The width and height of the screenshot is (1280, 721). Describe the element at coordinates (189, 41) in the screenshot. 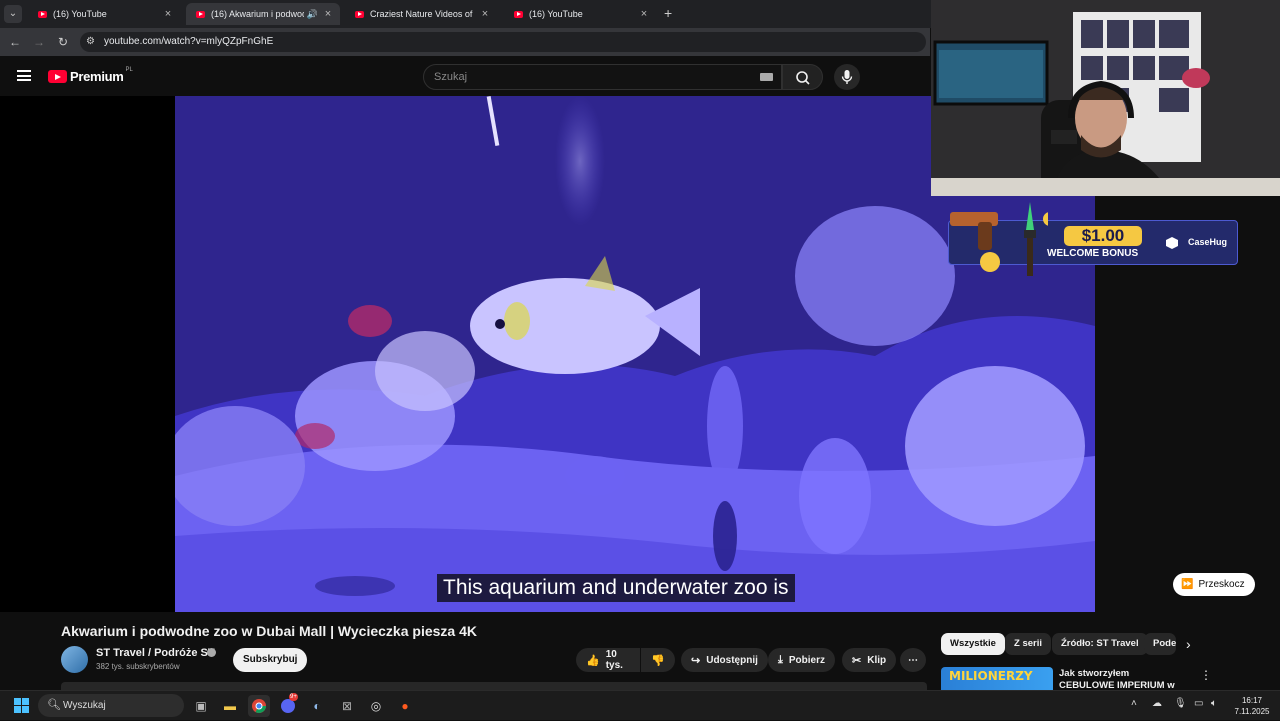

I see `url-text: youtube.com/watch?v=mlyQZpFnGhE` at that location.